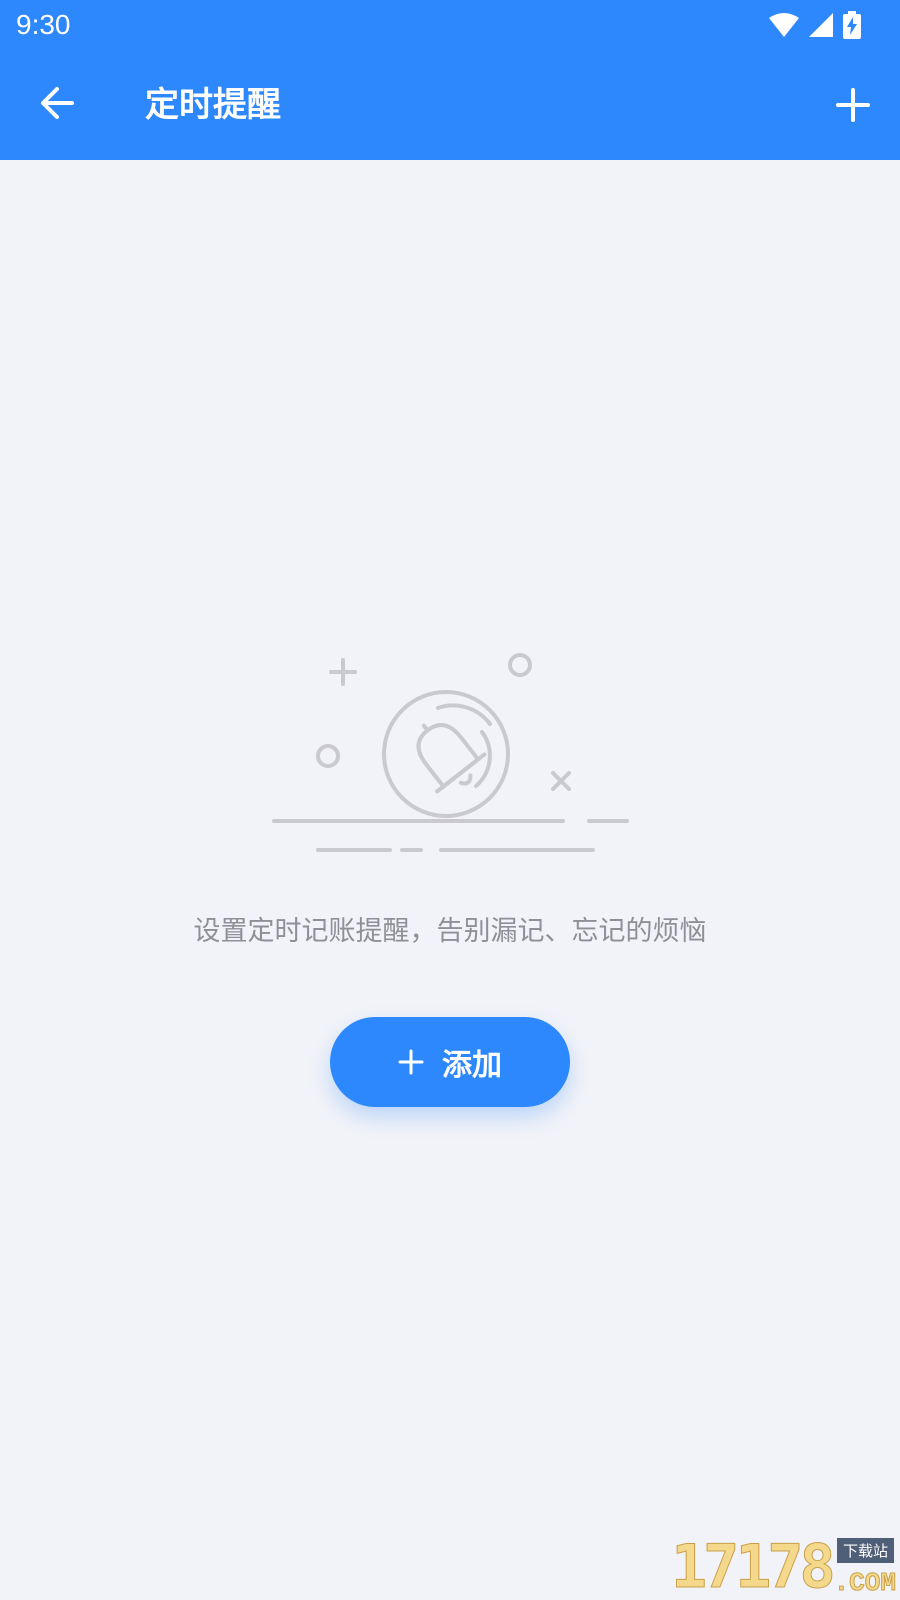 The width and height of the screenshot is (900, 1600). I want to click on status-bar: 9:30, so click(450, 26).